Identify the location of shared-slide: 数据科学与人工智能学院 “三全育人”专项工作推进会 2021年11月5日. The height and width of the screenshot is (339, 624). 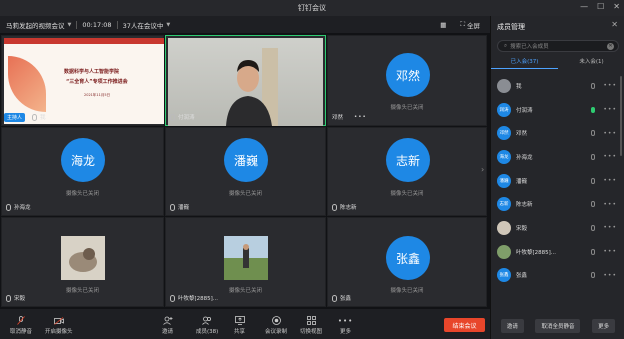
(84, 81).